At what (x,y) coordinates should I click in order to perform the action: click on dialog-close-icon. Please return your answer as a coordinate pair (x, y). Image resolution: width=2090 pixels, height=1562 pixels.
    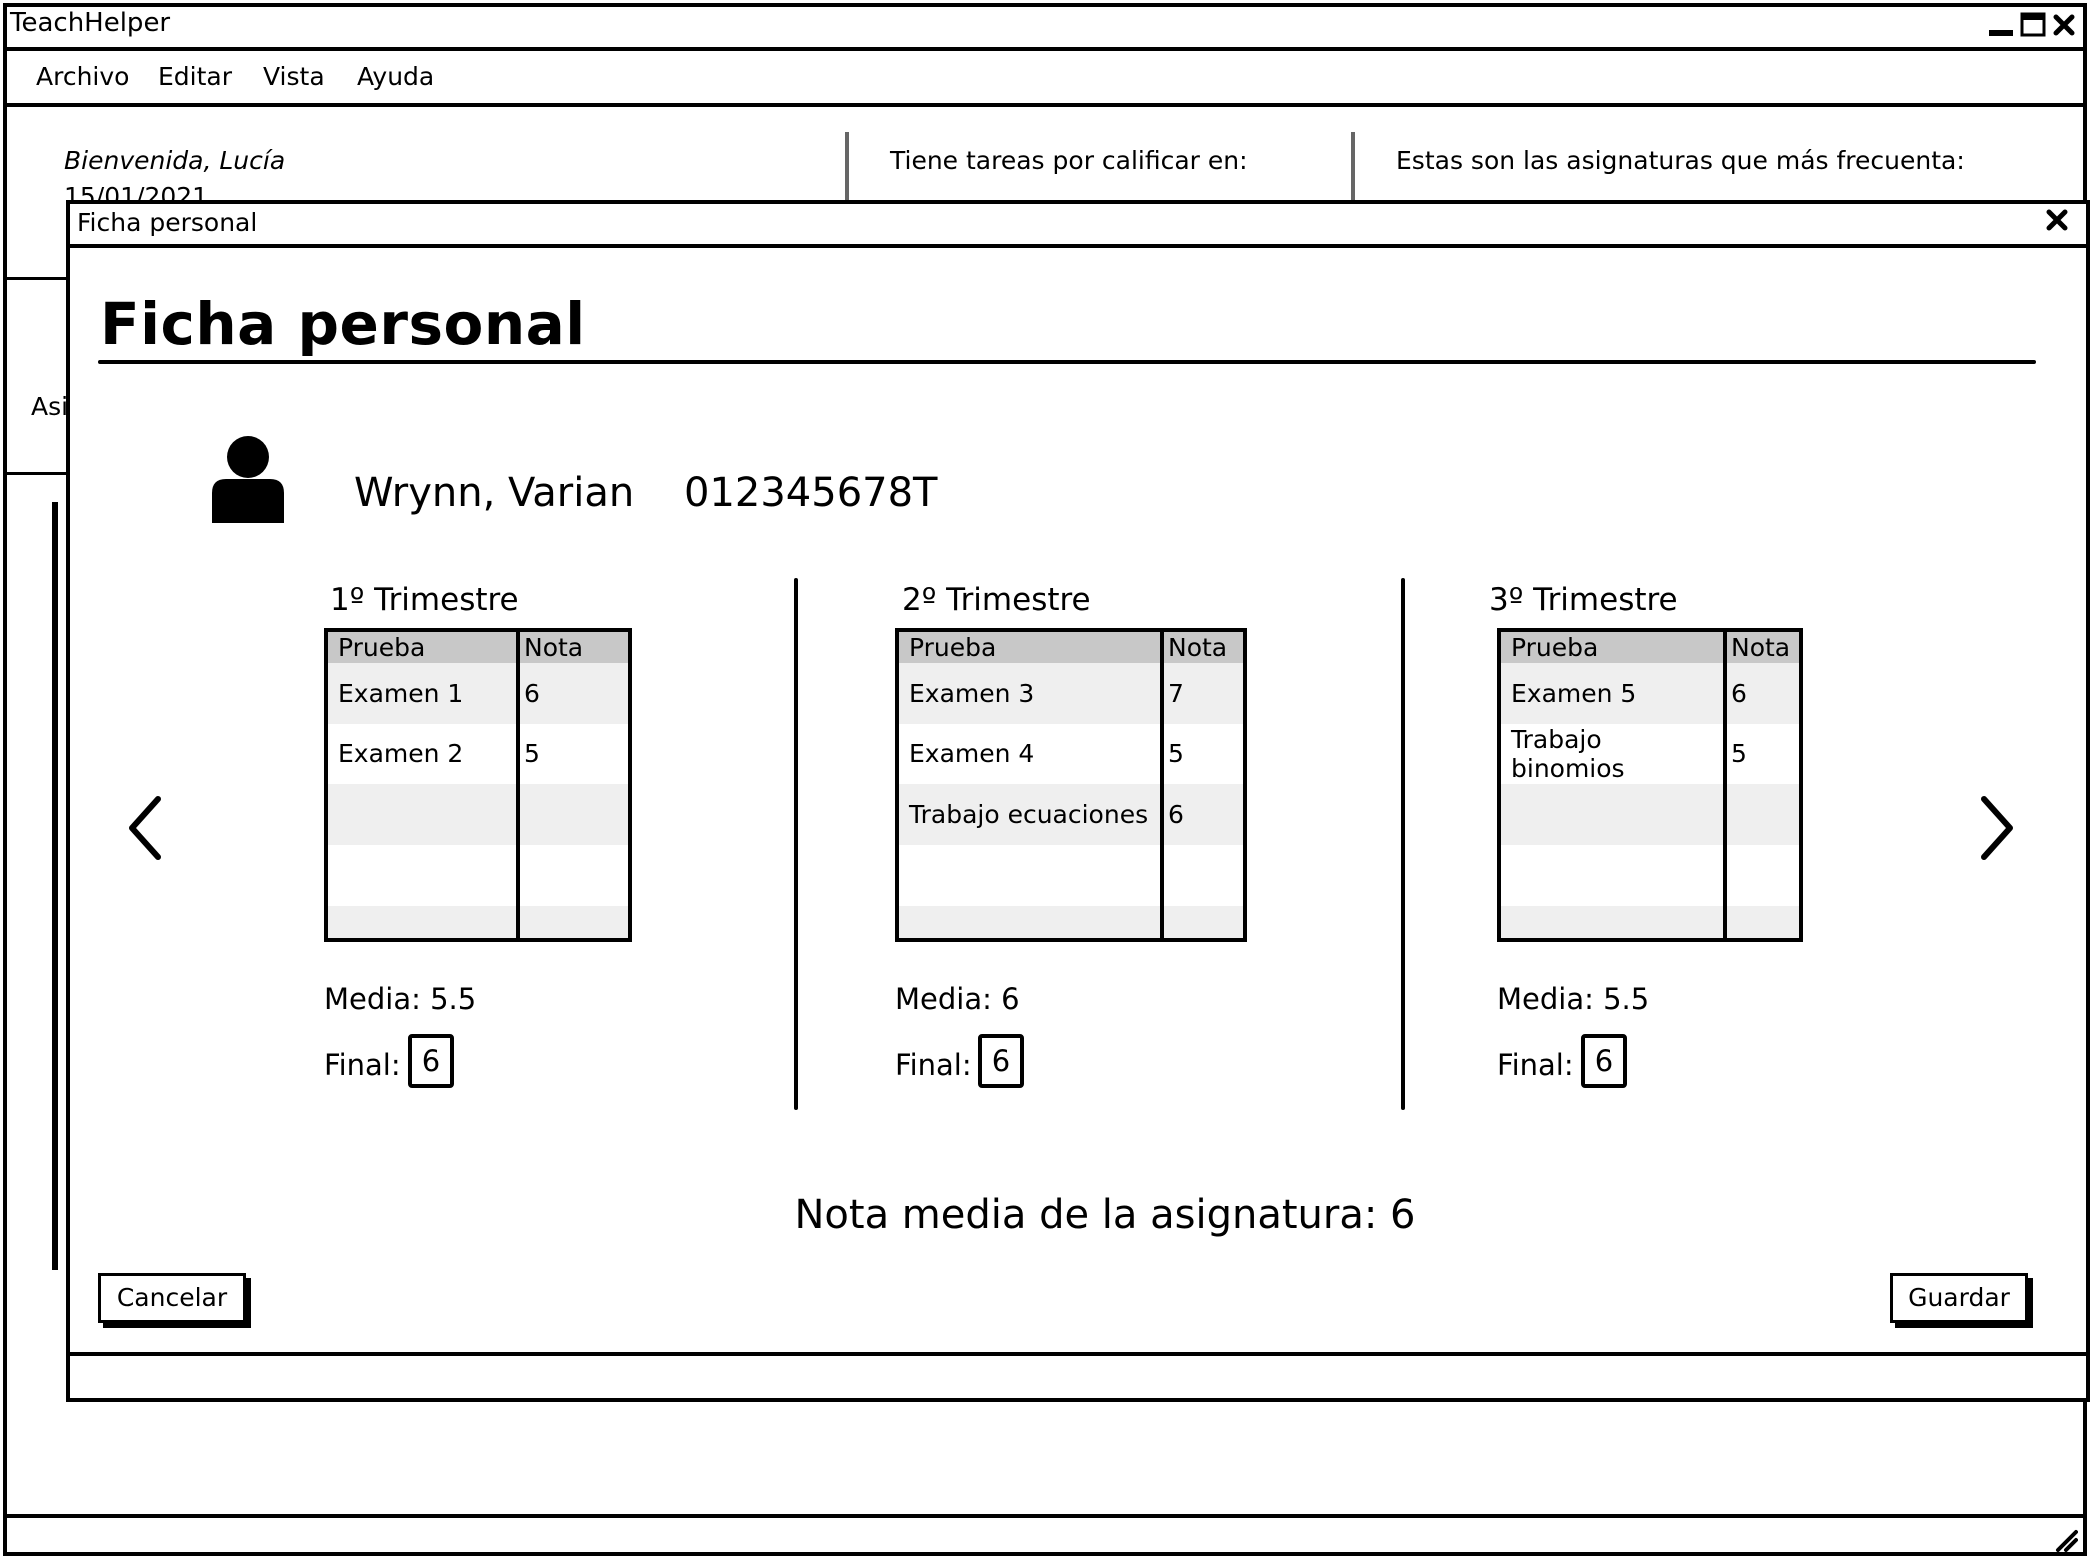
    Looking at the image, I should click on (2057, 220).